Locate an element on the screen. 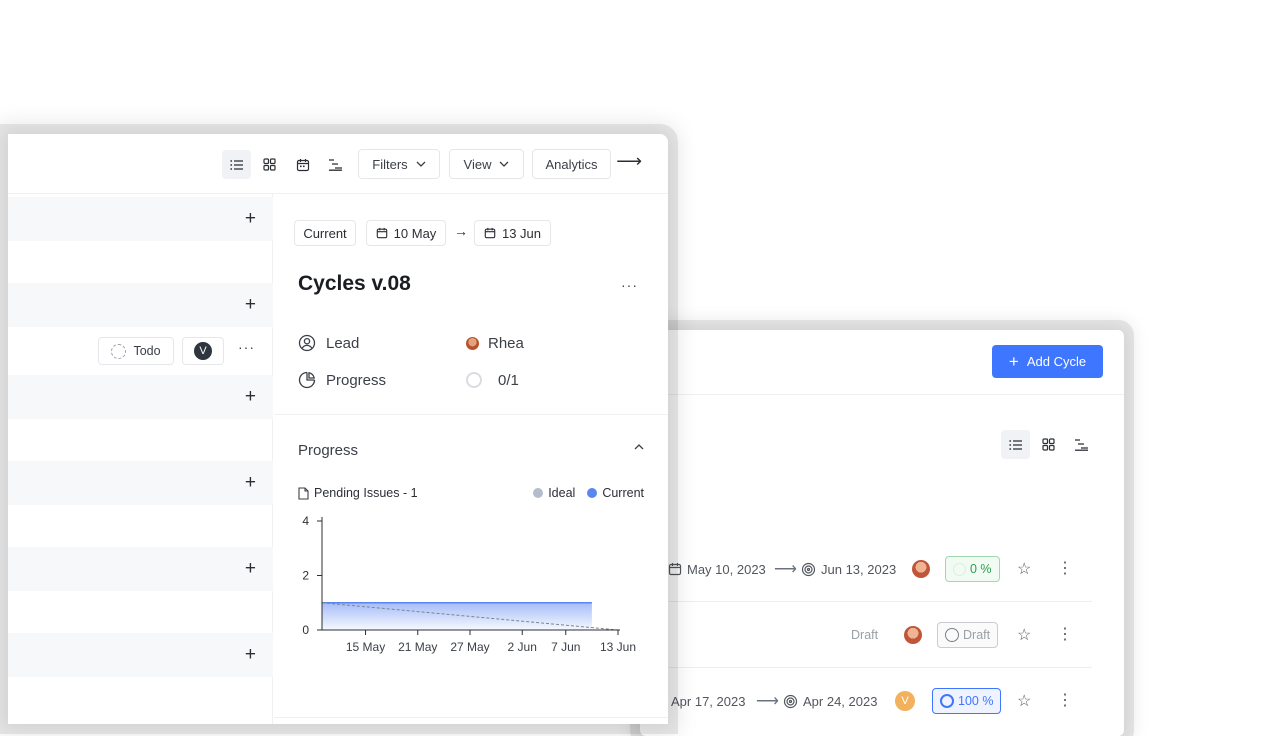  pie-chart-icon is located at coordinates (307, 380).